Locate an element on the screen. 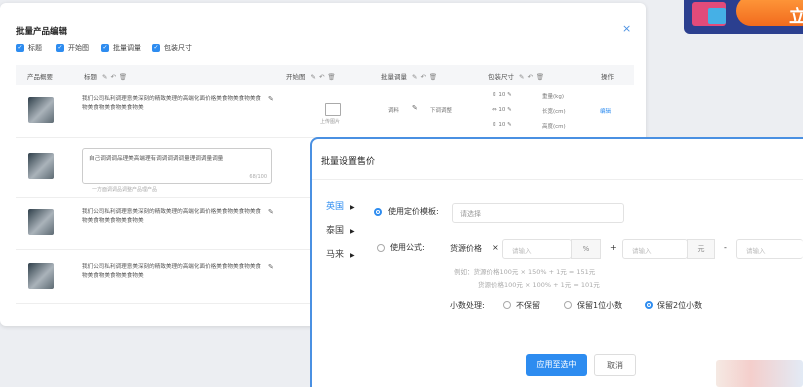 The height and width of the screenshot is (387, 803). promo-banner: 立 is located at coordinates (743, 17).